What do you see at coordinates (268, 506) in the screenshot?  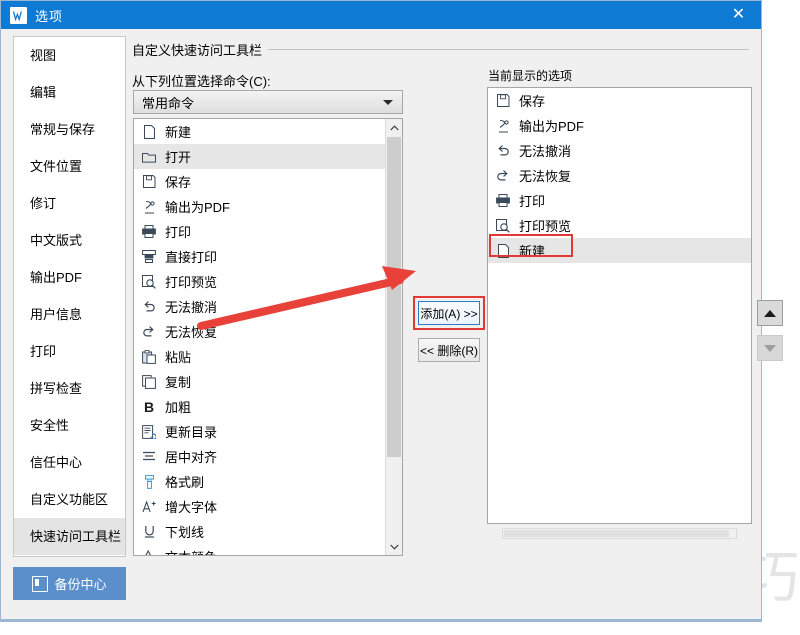 I see `list-item: 增大字体` at bounding box center [268, 506].